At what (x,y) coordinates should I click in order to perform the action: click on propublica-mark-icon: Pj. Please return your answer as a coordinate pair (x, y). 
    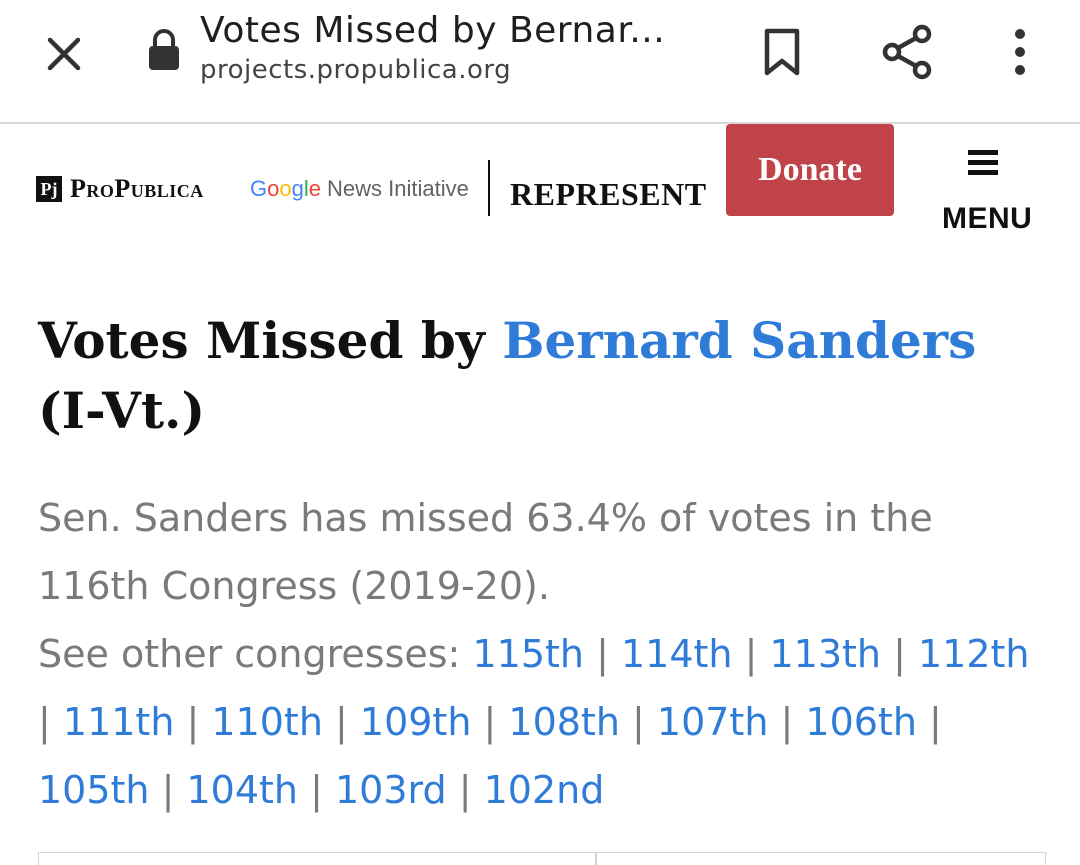
    Looking at the image, I should click on (49, 189).